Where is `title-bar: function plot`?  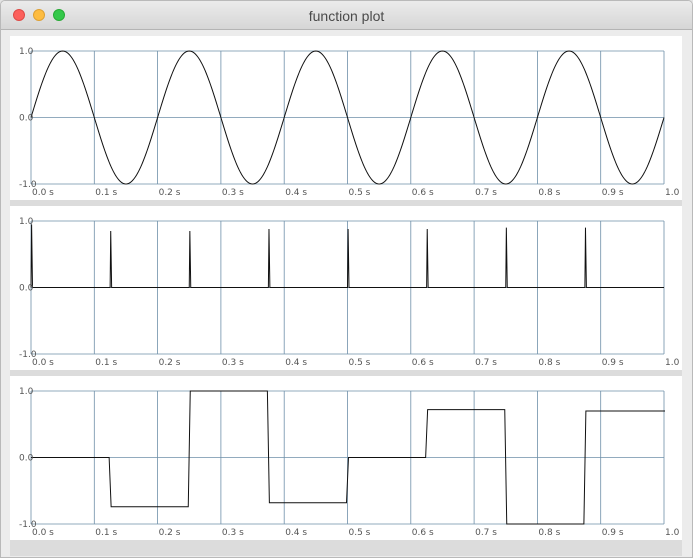 title-bar: function plot is located at coordinates (346, 15).